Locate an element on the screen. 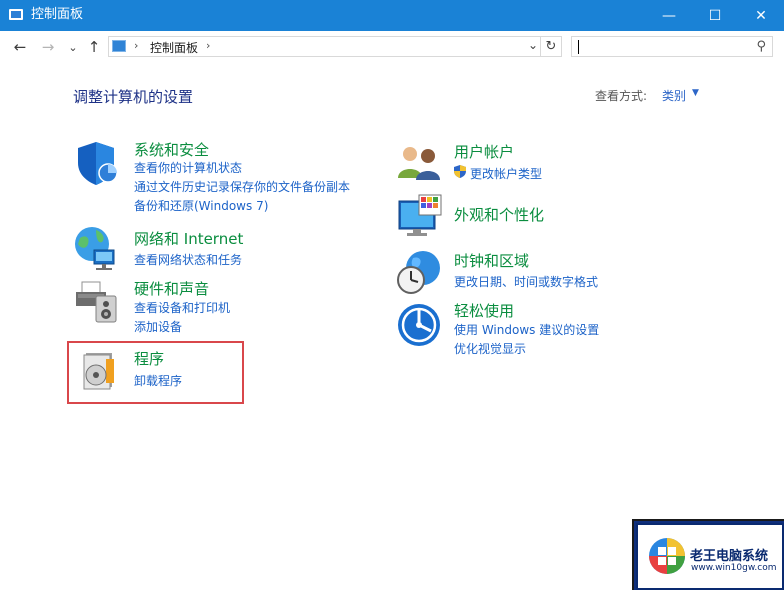 The image size is (784, 590). watermark-logo: 老王电脑系统 www.win10gw.com is located at coordinates (708, 554).